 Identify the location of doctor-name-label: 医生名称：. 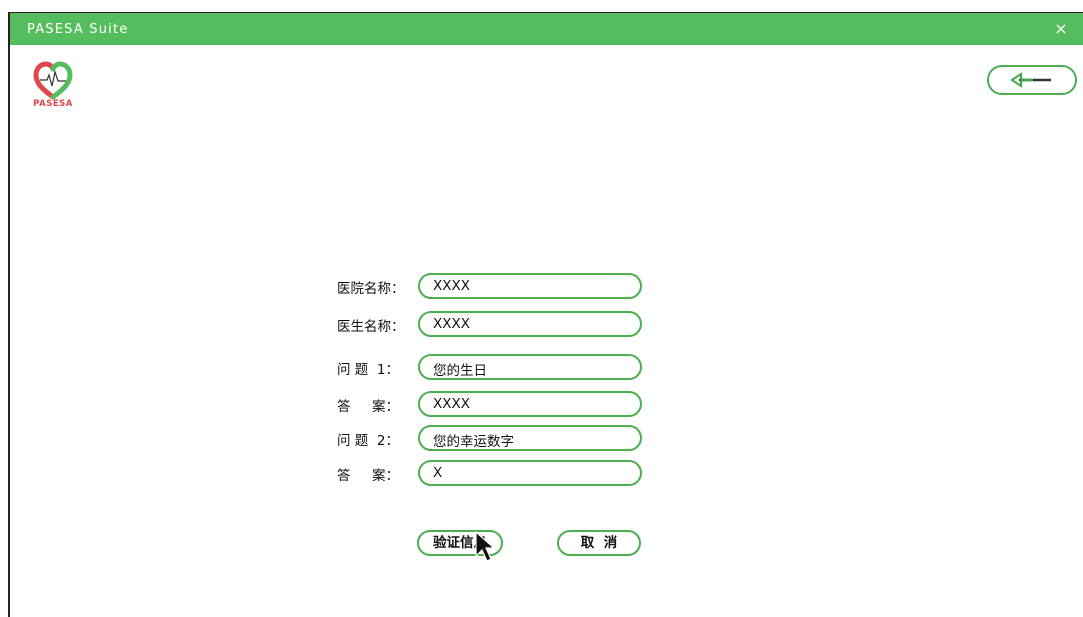
(371, 327).